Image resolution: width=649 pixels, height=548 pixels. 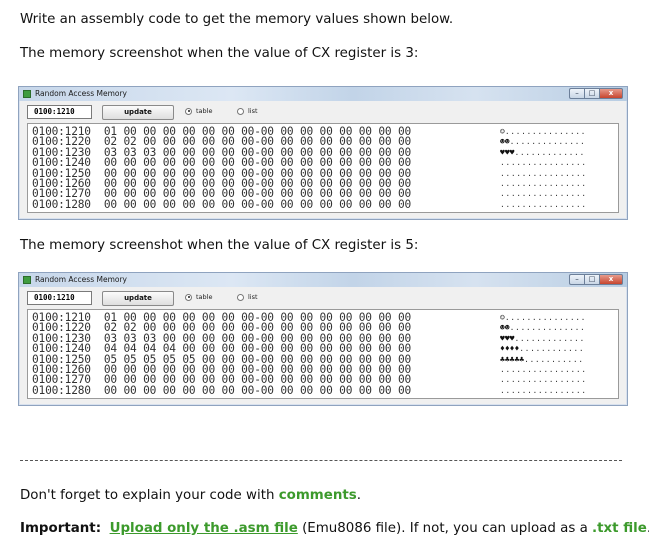 I want to click on dashed-divider, so click(x=321, y=460).